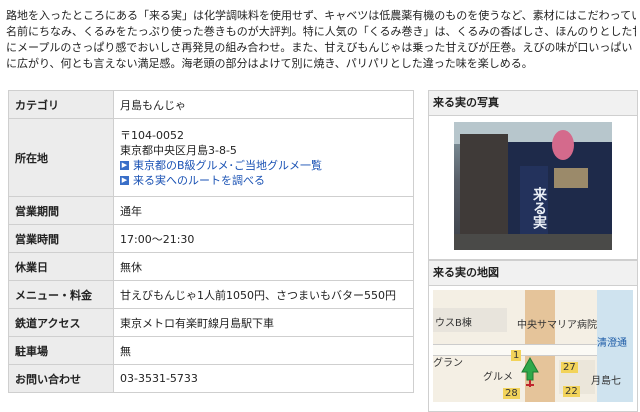 The image size is (640, 412). I want to click on photo-box: 来る実の写真 来る実, so click(533, 175).